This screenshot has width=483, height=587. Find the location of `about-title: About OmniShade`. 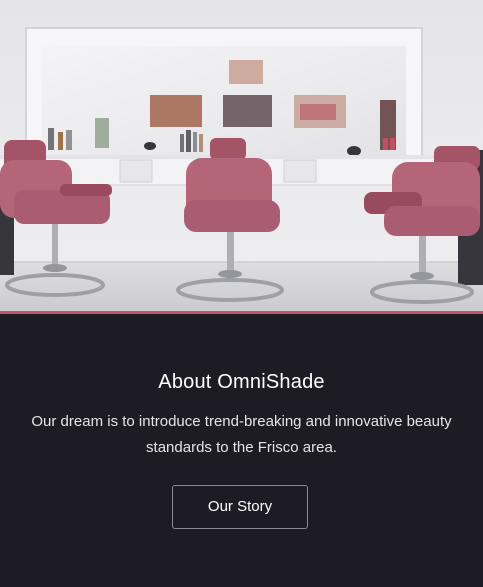

about-title: About OmniShade is located at coordinates (241, 382).